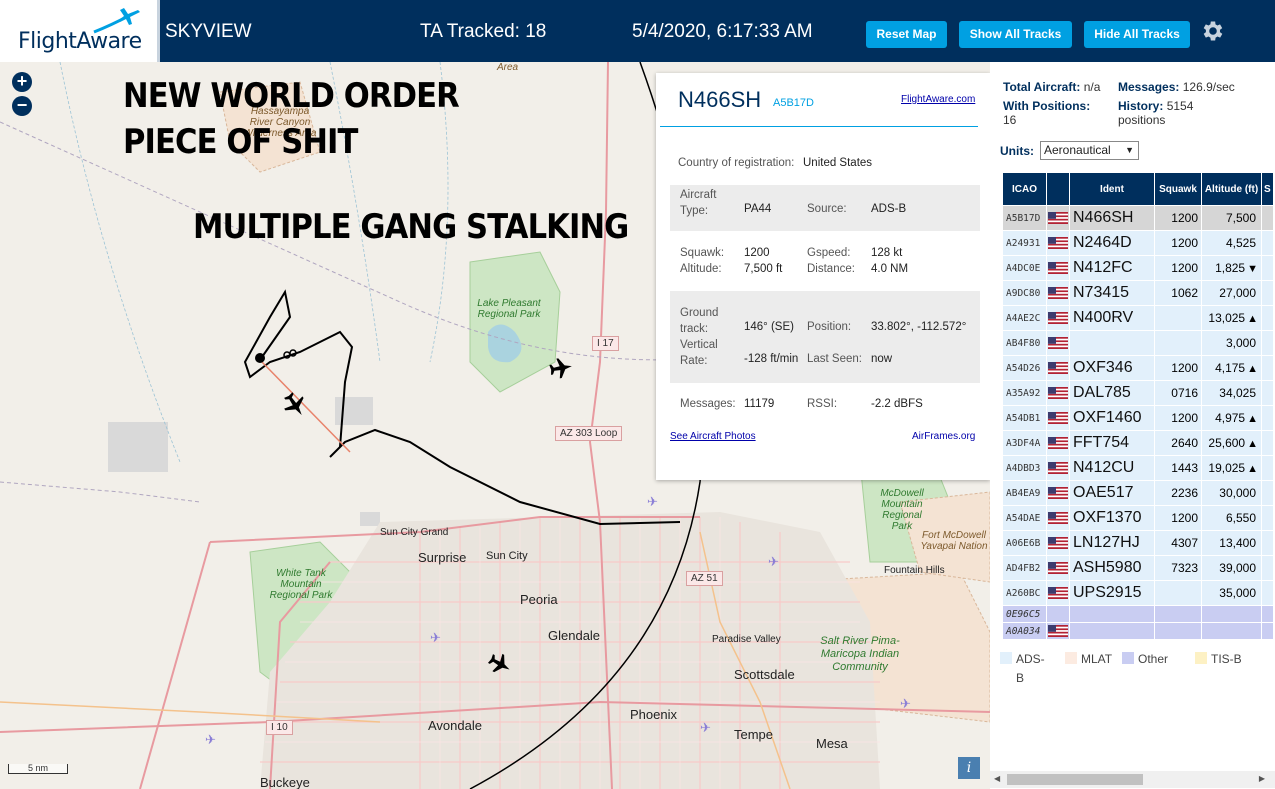 This screenshot has width=1275, height=789. What do you see at coordinates (1112, 418) in the screenshot?
I see `ident-cell: OXF1460` at bounding box center [1112, 418].